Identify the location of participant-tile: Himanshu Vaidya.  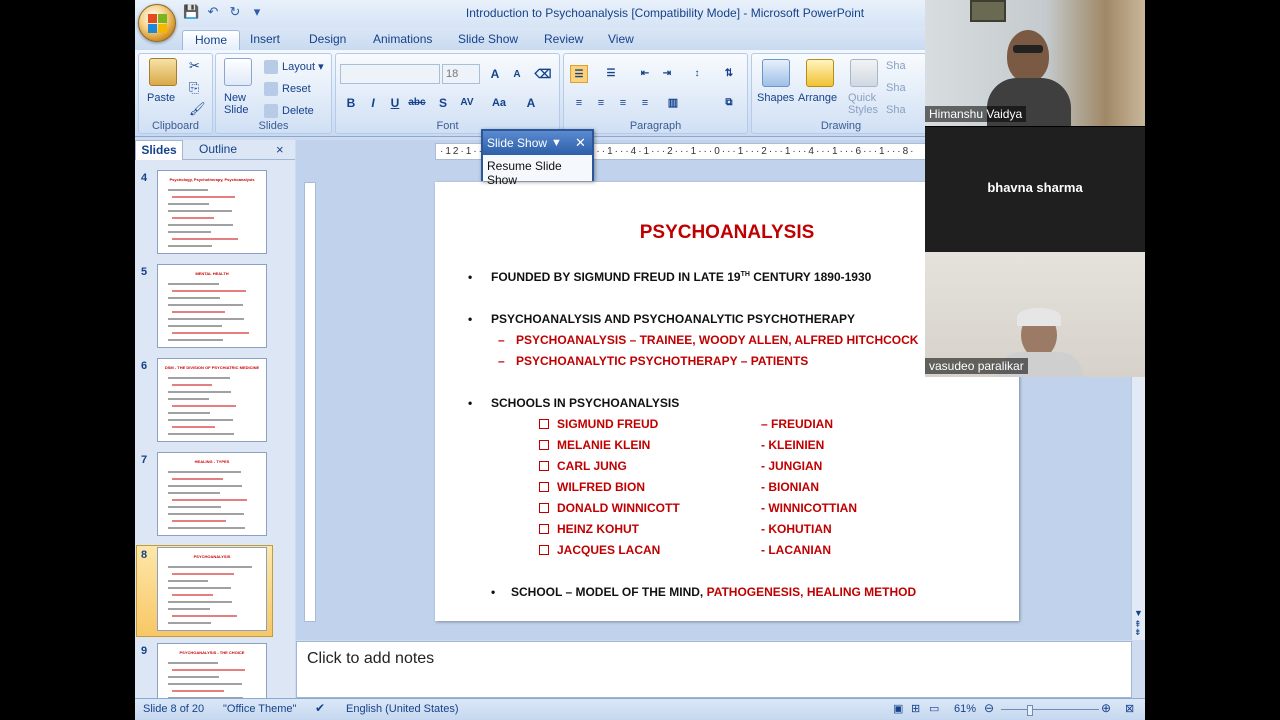
(1035, 63).